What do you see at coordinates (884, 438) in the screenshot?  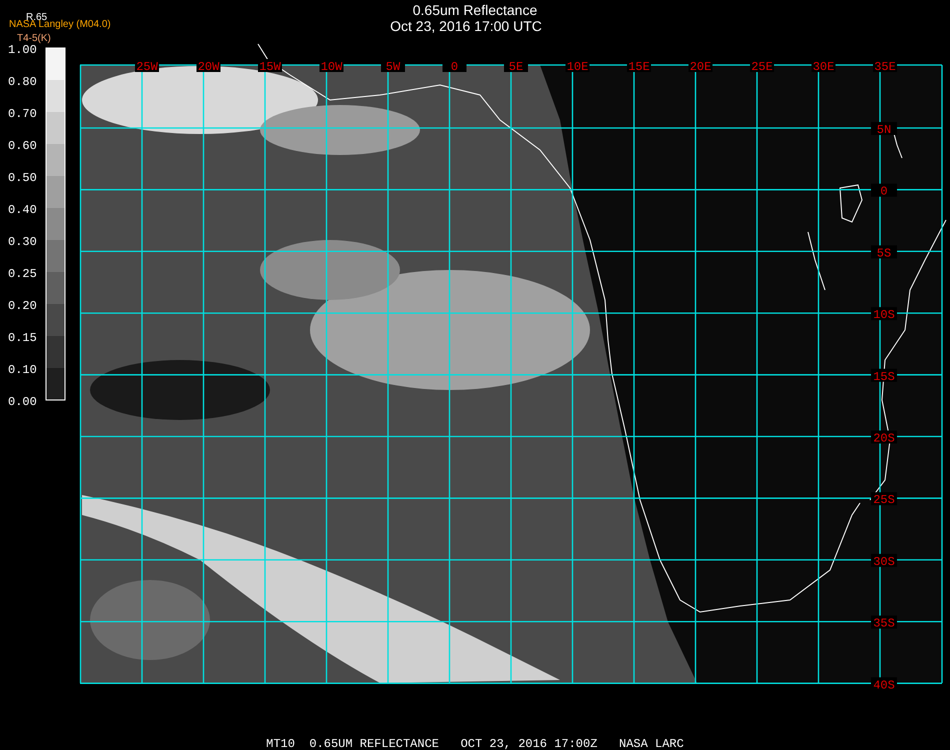 I see `latitude-label: 20S` at bounding box center [884, 438].